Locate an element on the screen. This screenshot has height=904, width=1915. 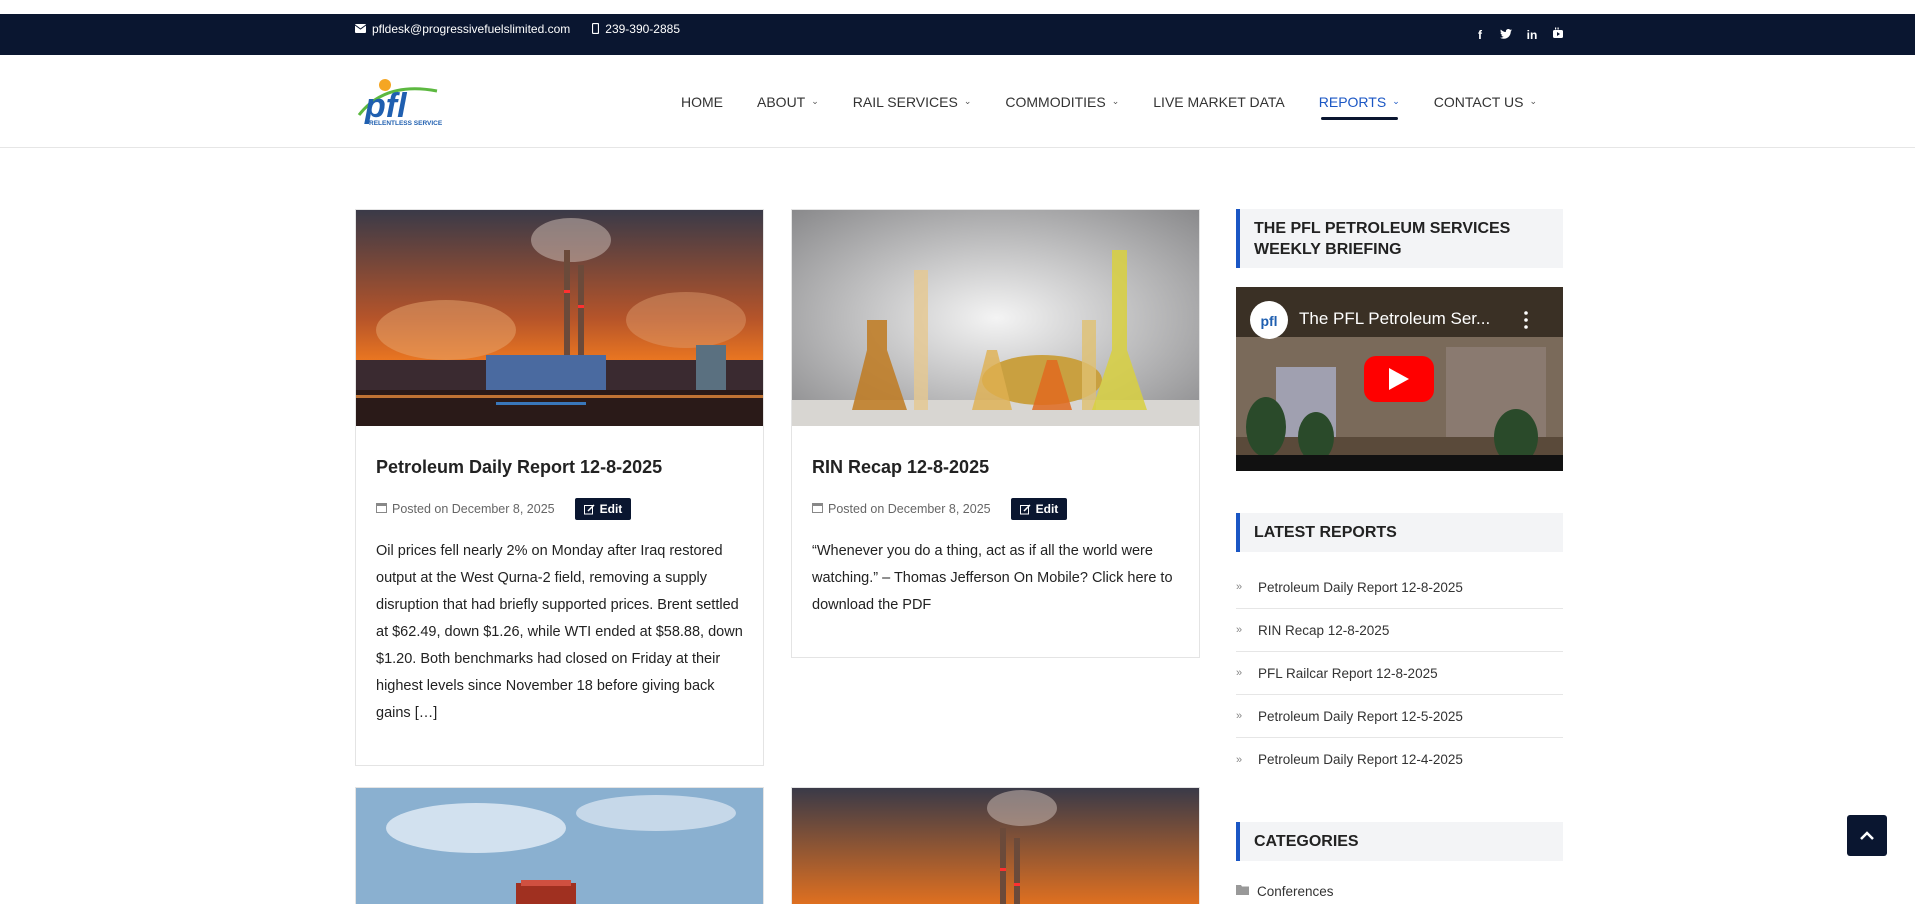
facebook-icon: f is located at coordinates (1480, 35).